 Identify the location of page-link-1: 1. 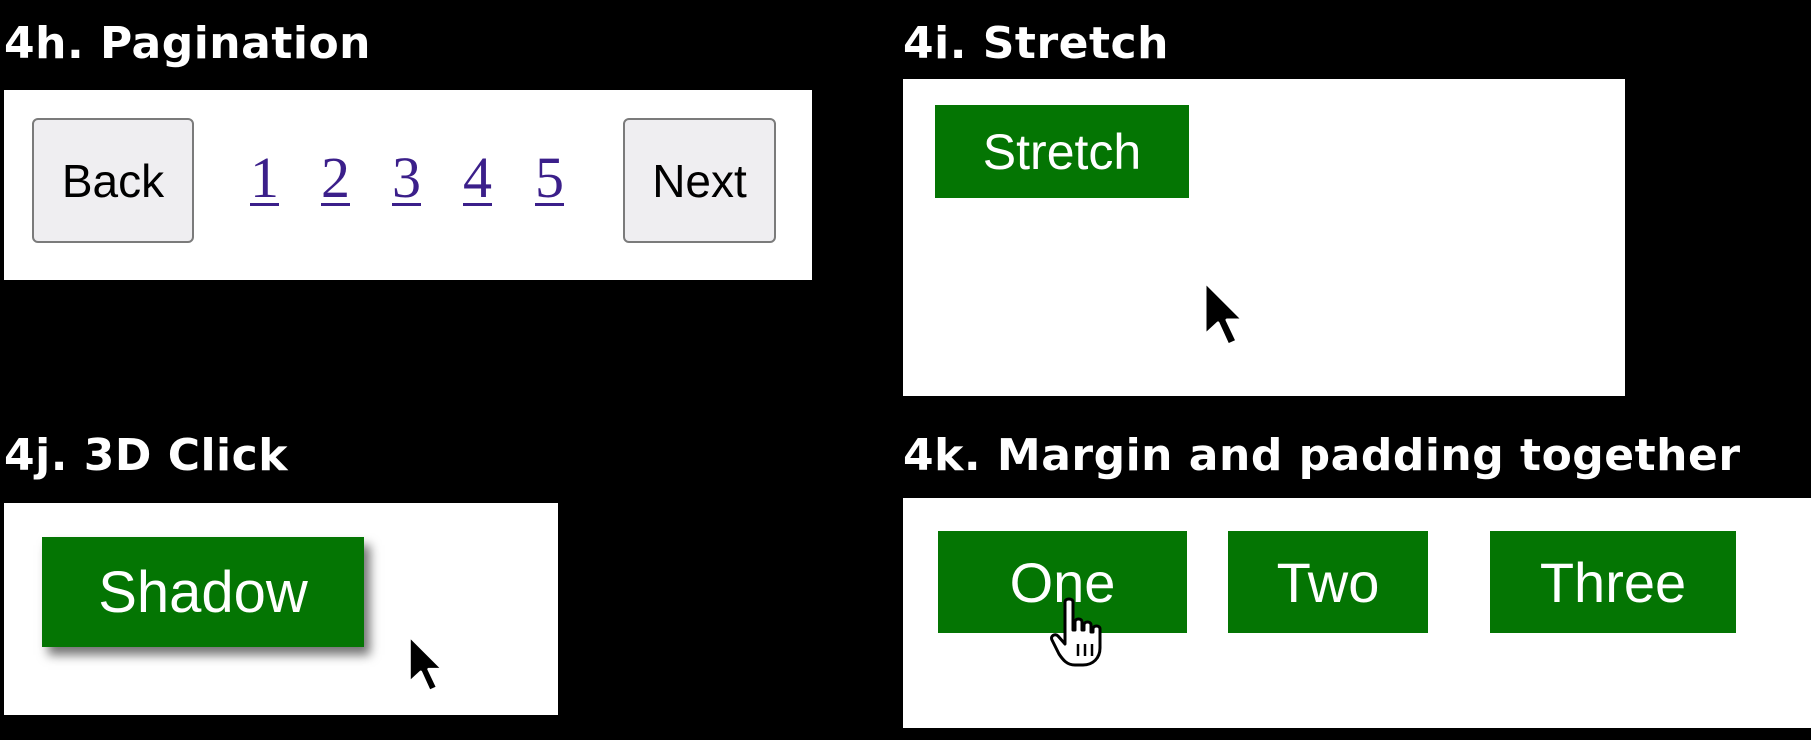
(264, 177).